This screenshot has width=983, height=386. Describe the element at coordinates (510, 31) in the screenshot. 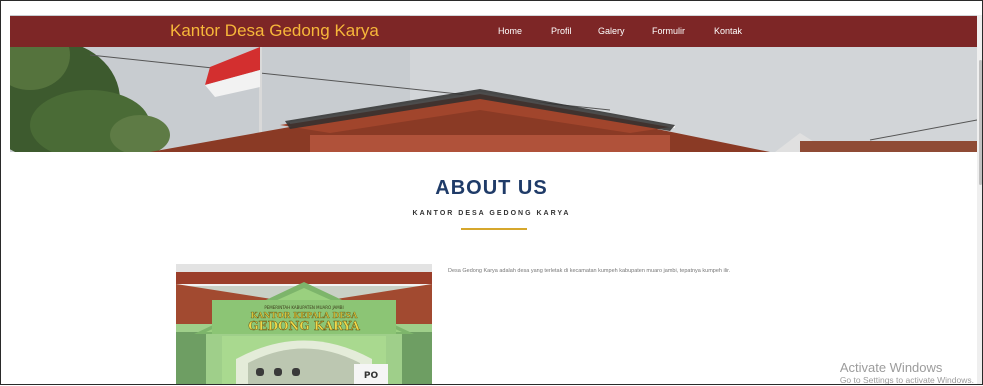

I see `nav-item-home: Home` at that location.